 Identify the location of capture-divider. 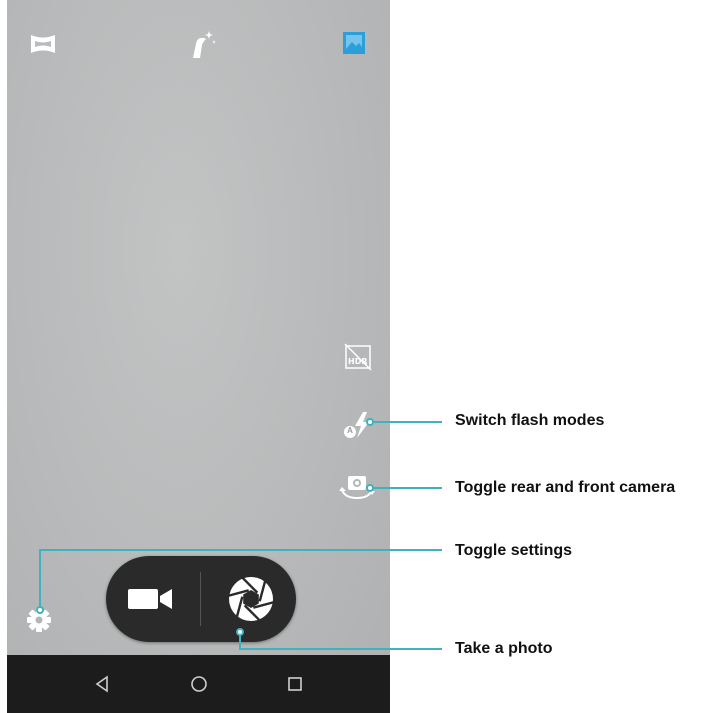
(200, 599).